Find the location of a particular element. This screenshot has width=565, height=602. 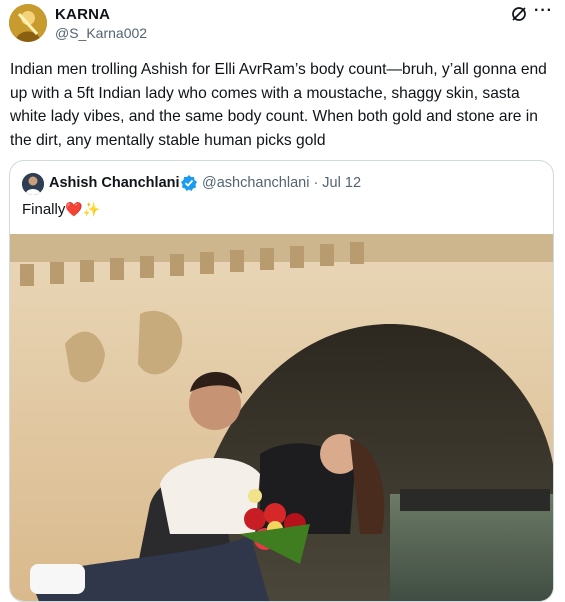

author-avatar is located at coordinates (28, 23).